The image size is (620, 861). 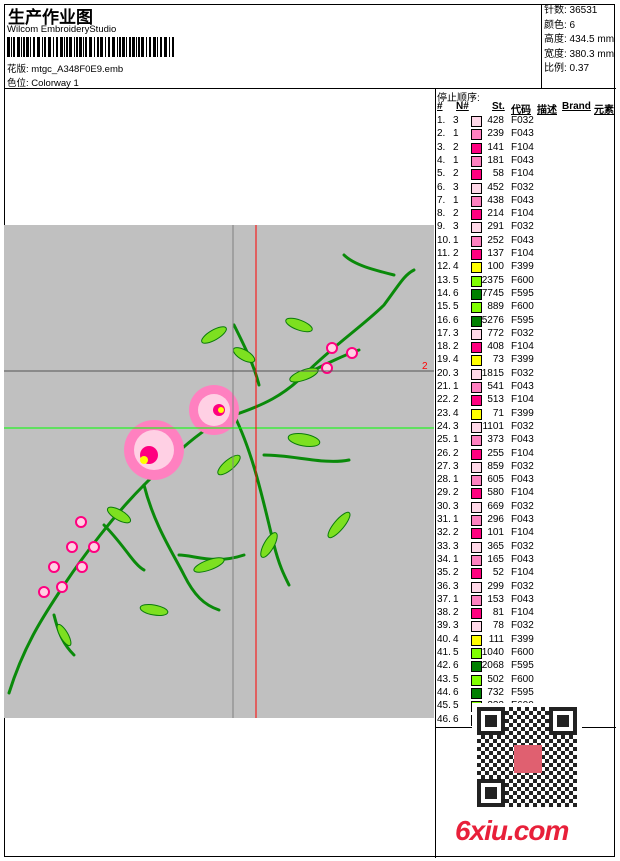 What do you see at coordinates (495, 599) in the screenshot?
I see `row-stitches: 153` at bounding box center [495, 599].